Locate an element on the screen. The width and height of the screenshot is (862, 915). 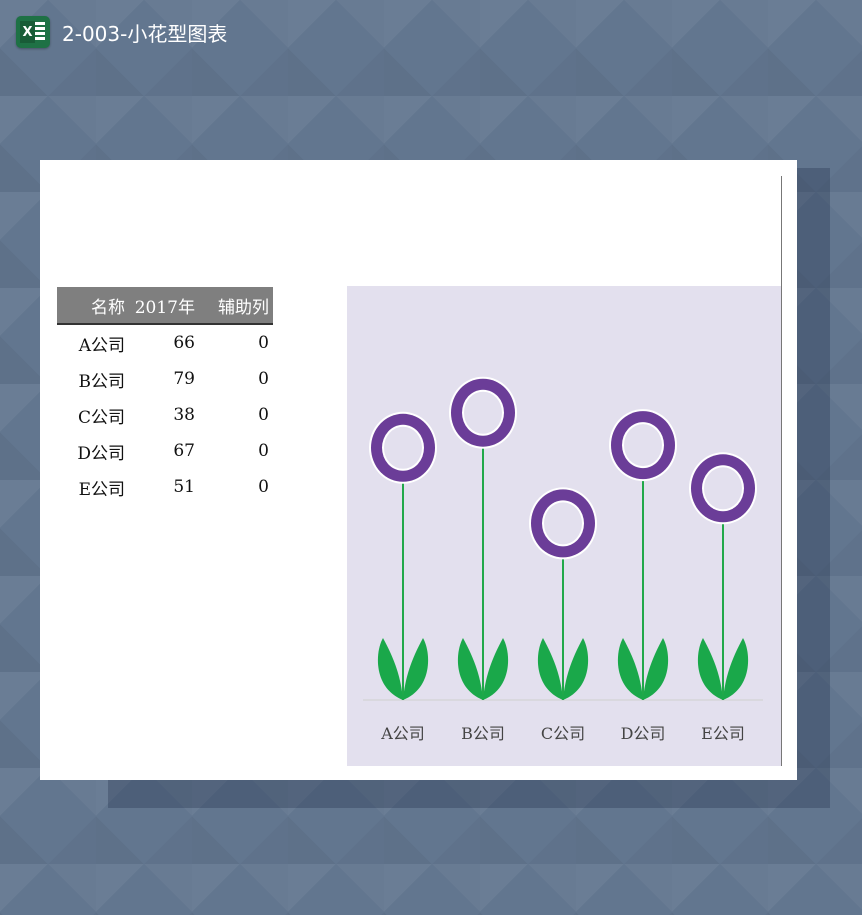
table-row: A公司 66 0 is located at coordinates (165, 342).